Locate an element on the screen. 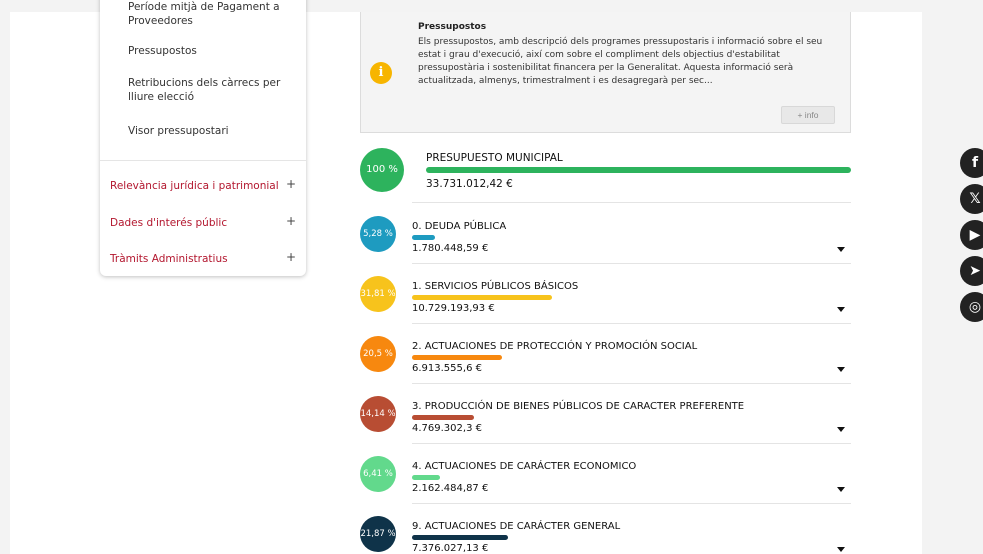  row-divider is located at coordinates (631, 202).